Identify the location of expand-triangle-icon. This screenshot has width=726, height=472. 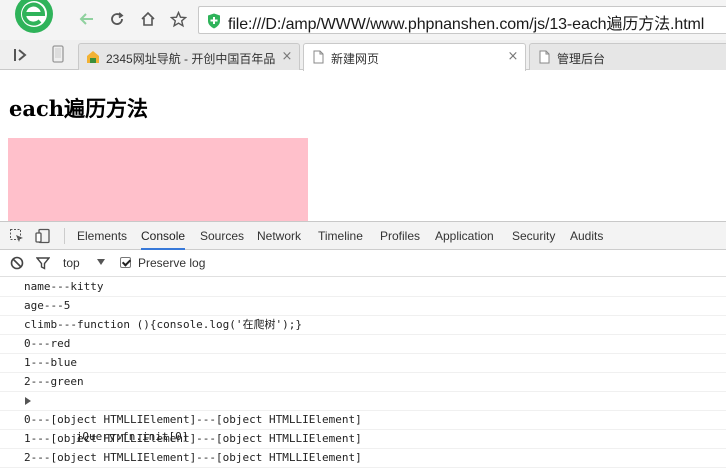
(28, 401).